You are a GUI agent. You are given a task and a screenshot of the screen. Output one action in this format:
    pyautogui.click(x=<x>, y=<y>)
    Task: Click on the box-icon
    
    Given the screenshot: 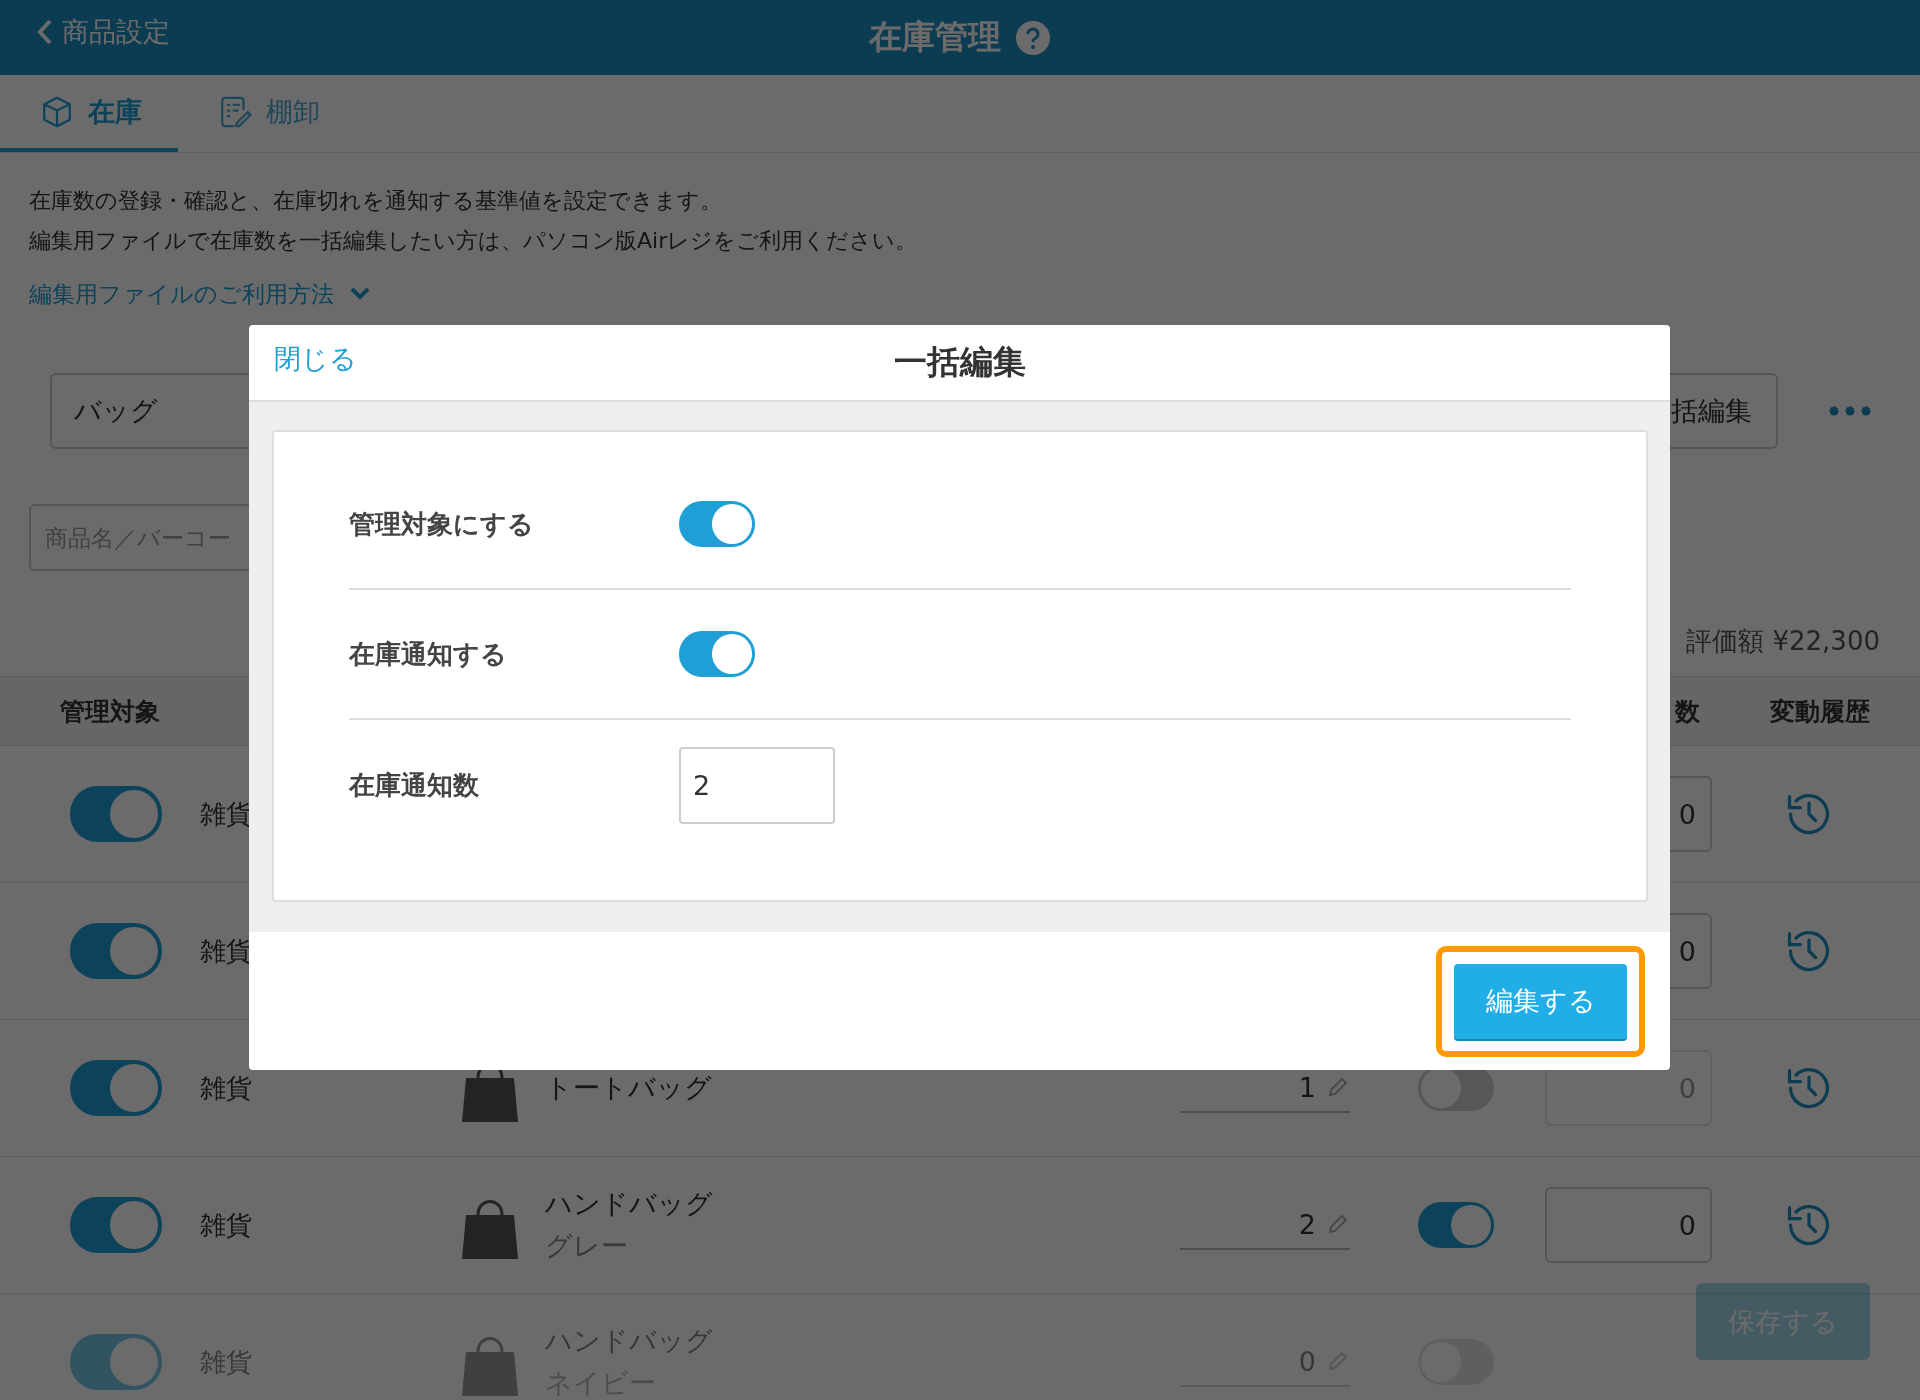 What is the action you would take?
    pyautogui.click(x=57, y=111)
    